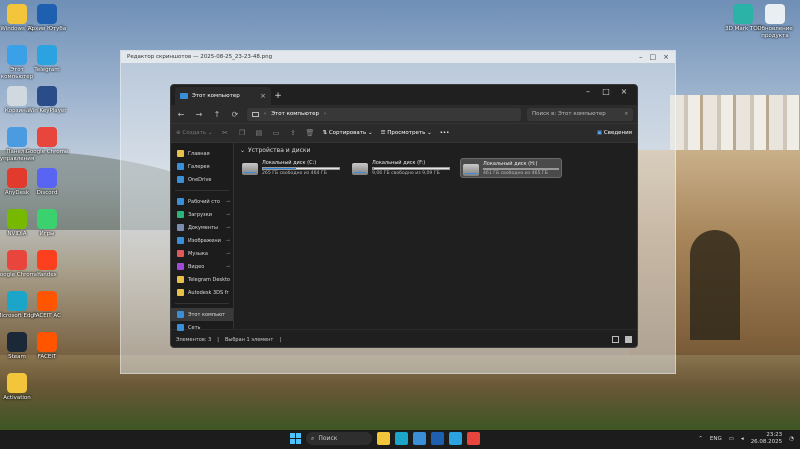 This screenshot has width=800, height=449. Describe the element at coordinates (774, 435) in the screenshot. I see `clock-time: 23:23` at that location.